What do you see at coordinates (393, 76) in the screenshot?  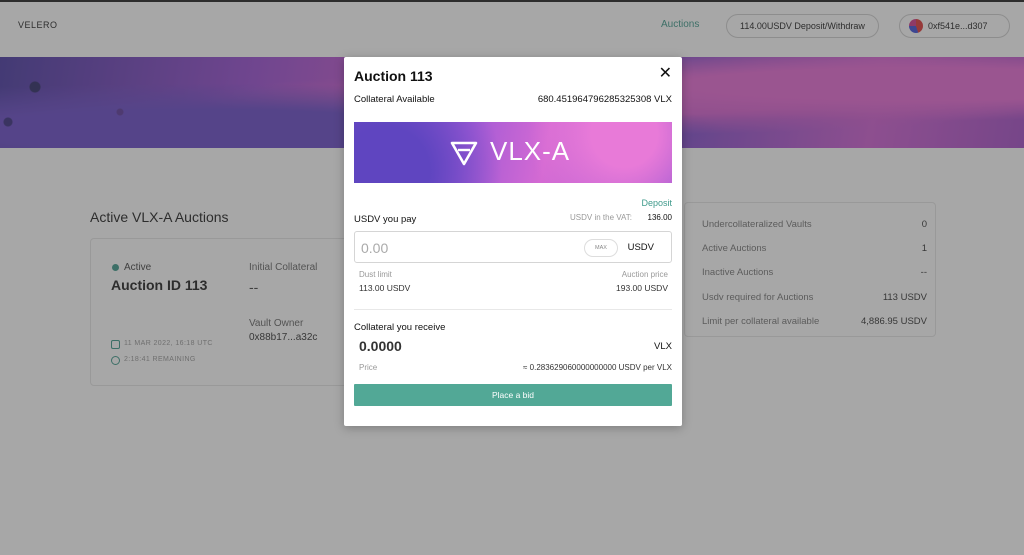 I see `modal-title: Auction 113` at bounding box center [393, 76].